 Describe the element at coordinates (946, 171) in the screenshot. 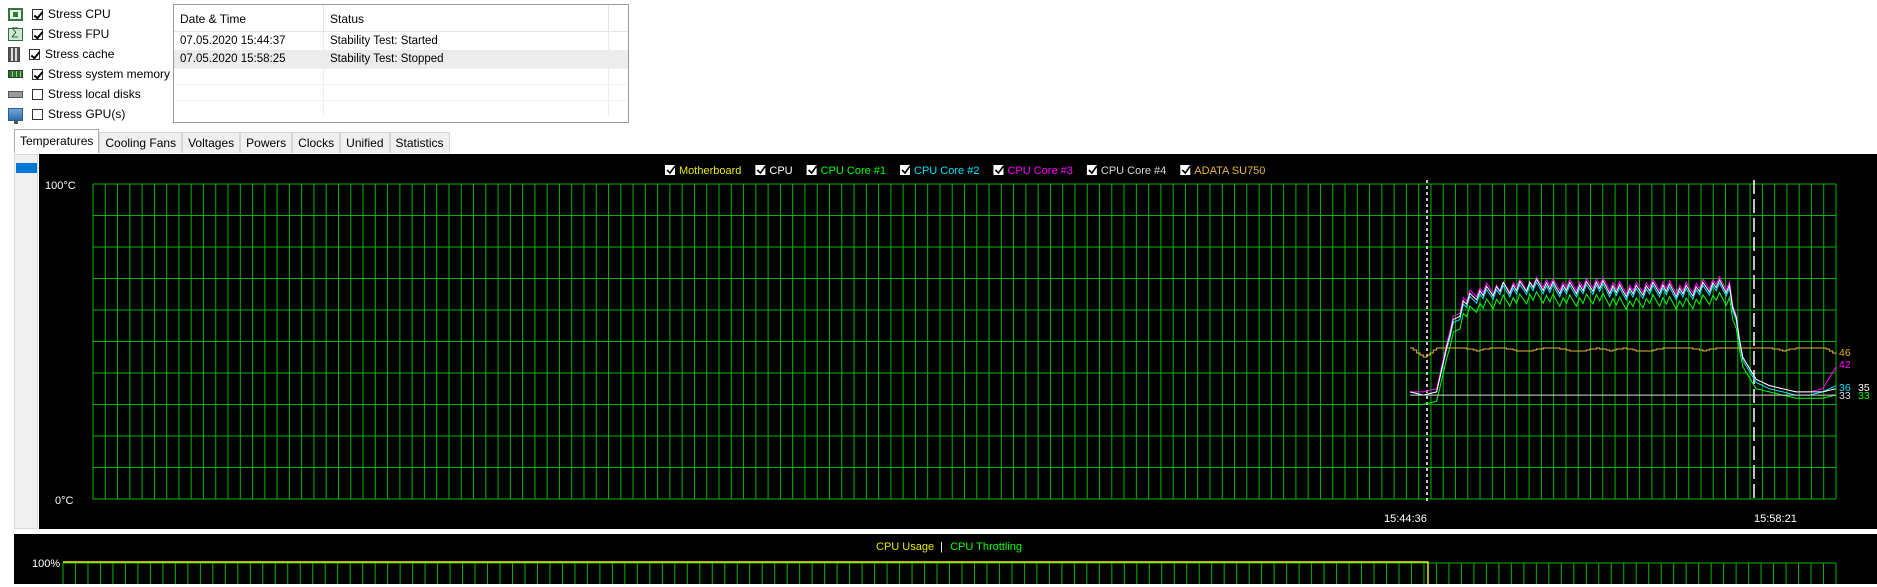

I see `legend-label: CPU Core #2` at that location.